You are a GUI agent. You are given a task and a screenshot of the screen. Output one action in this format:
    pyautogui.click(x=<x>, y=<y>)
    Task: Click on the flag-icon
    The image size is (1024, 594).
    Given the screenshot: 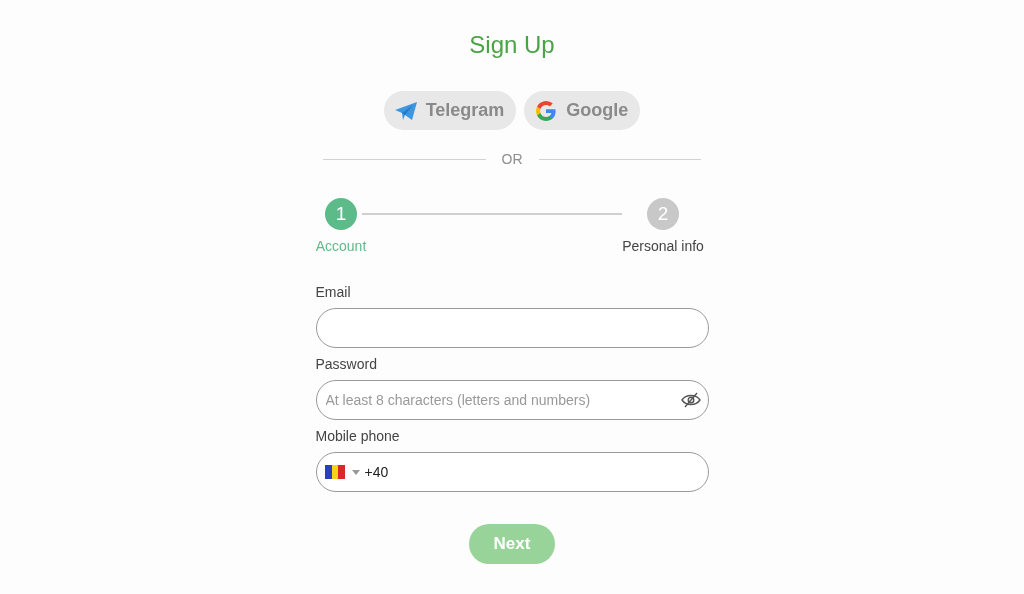 What is the action you would take?
    pyautogui.click(x=334, y=472)
    